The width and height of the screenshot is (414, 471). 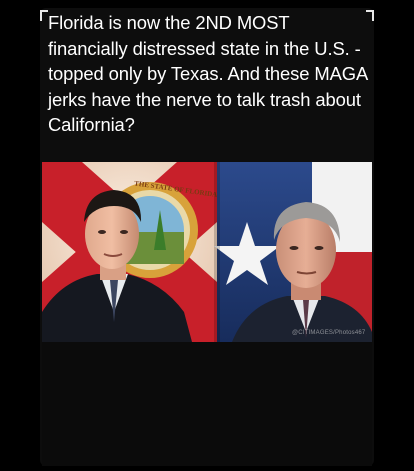 I want to click on crop-corner-top-left, so click(x=44, y=15).